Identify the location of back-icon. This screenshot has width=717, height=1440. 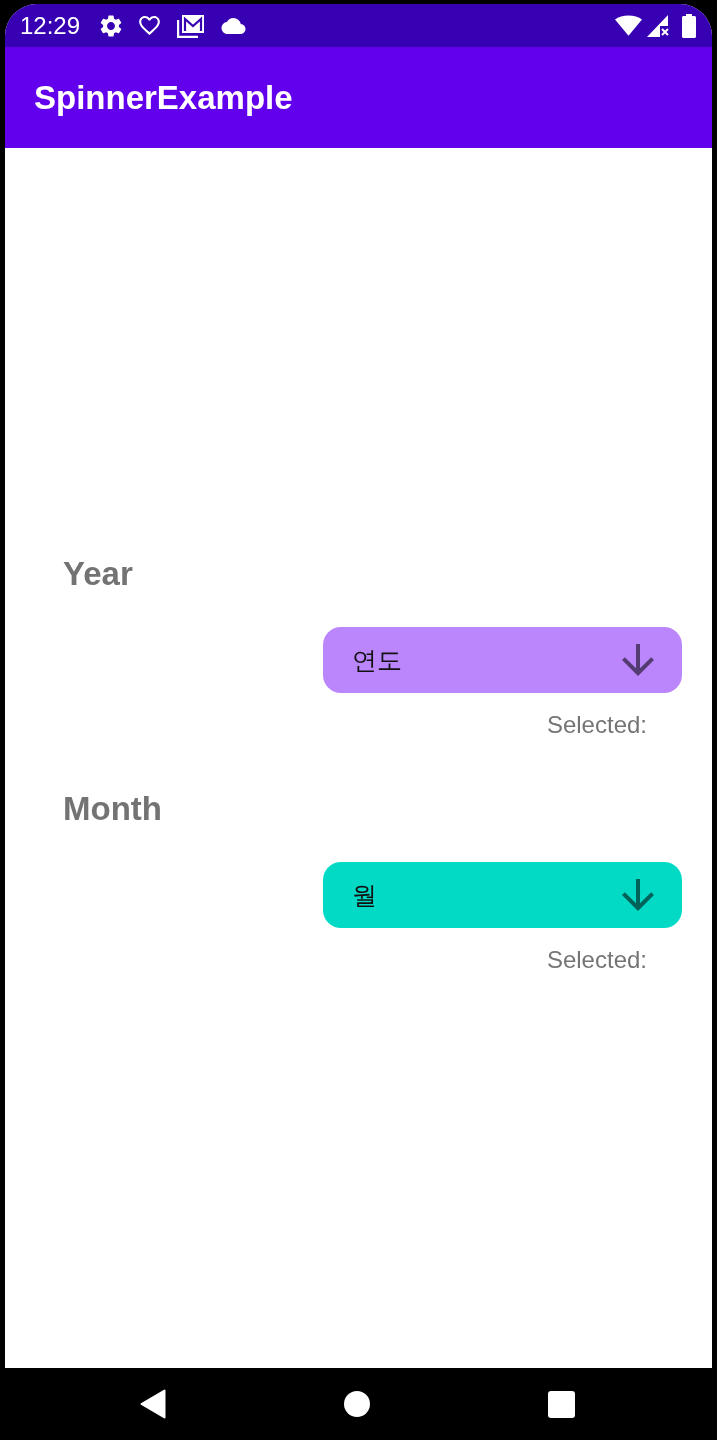
(153, 1404).